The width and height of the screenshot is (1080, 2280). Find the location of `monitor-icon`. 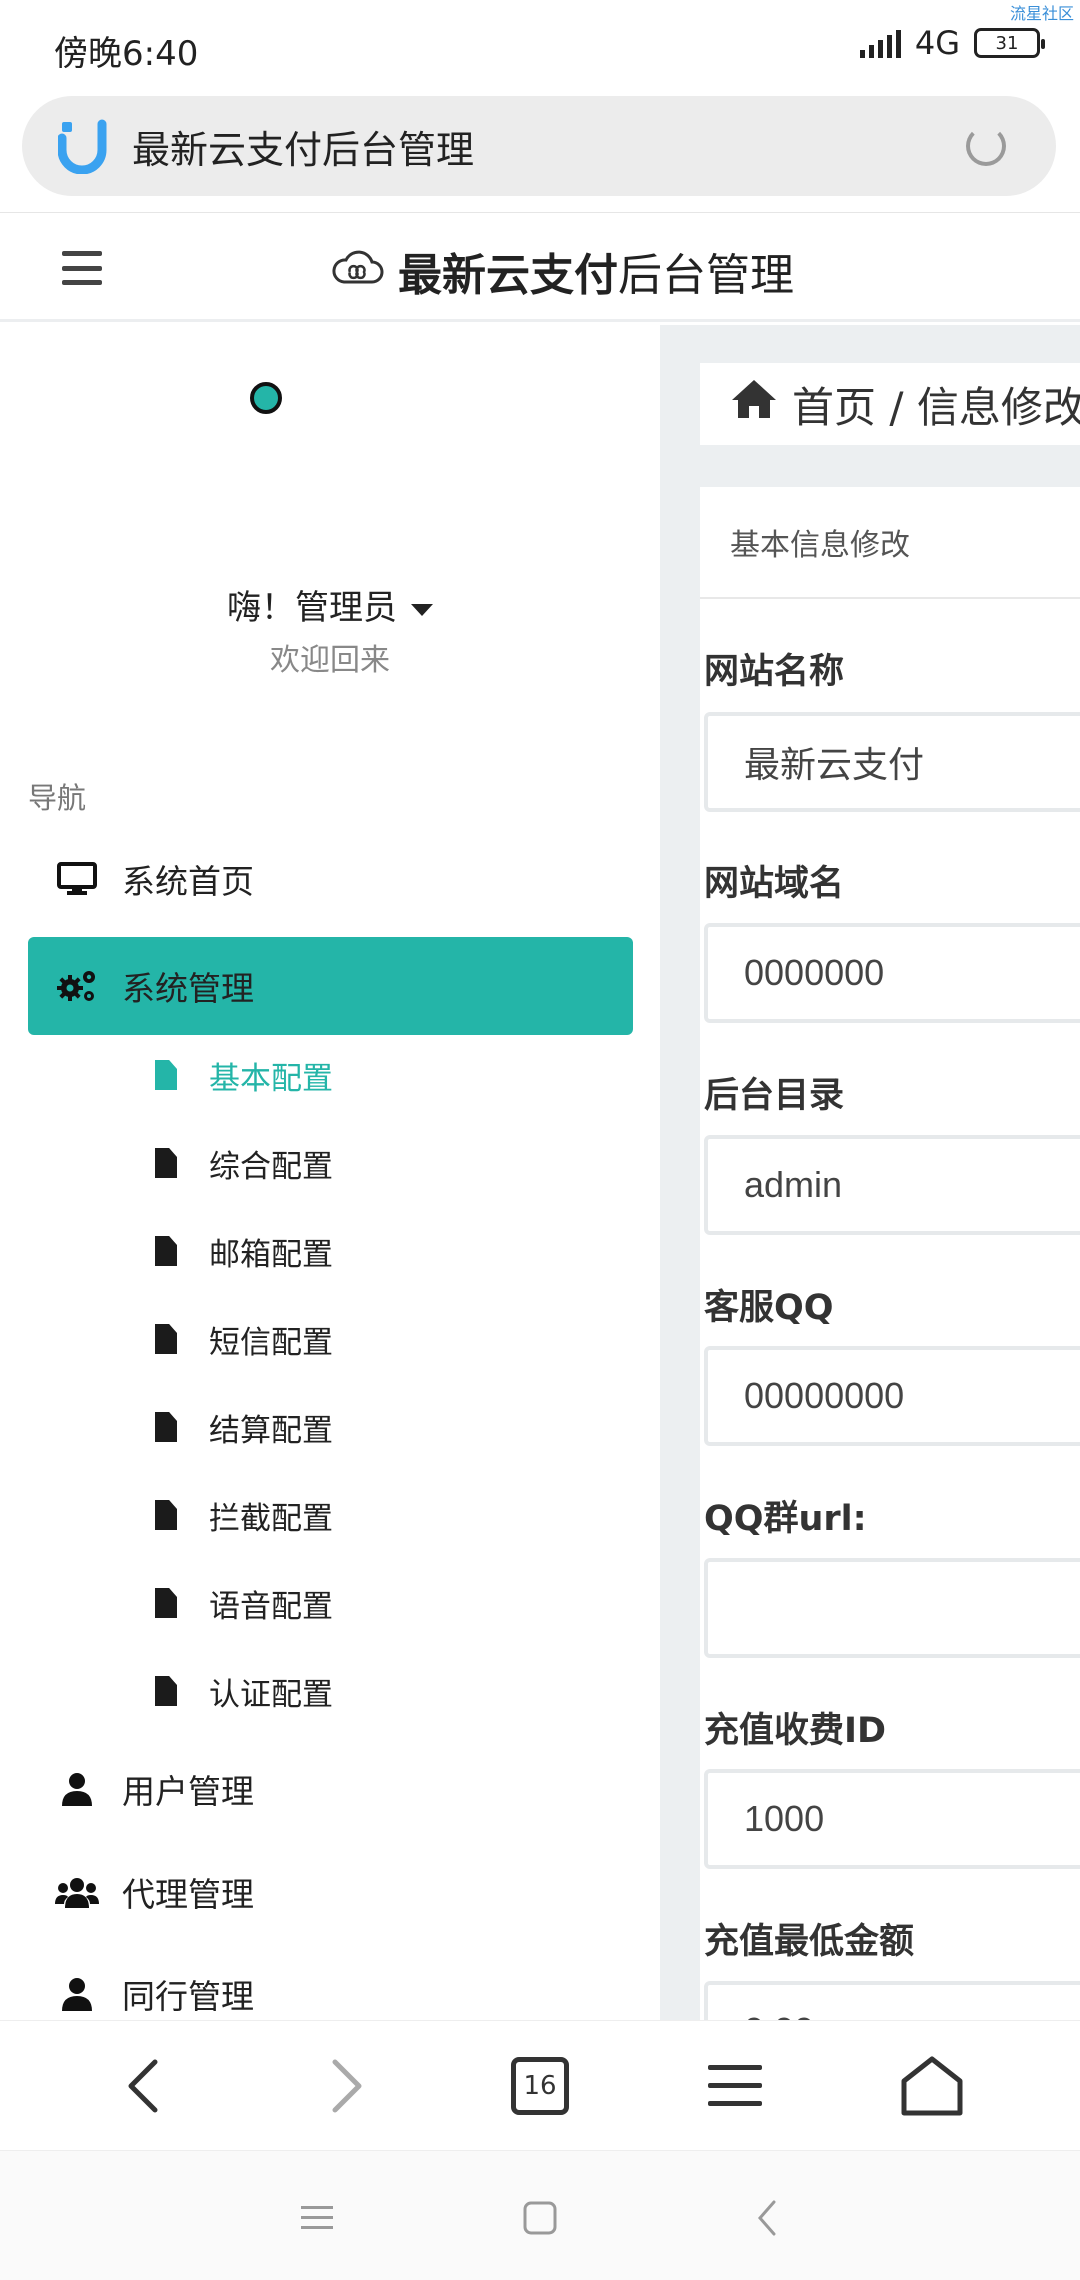

monitor-icon is located at coordinates (77, 879).